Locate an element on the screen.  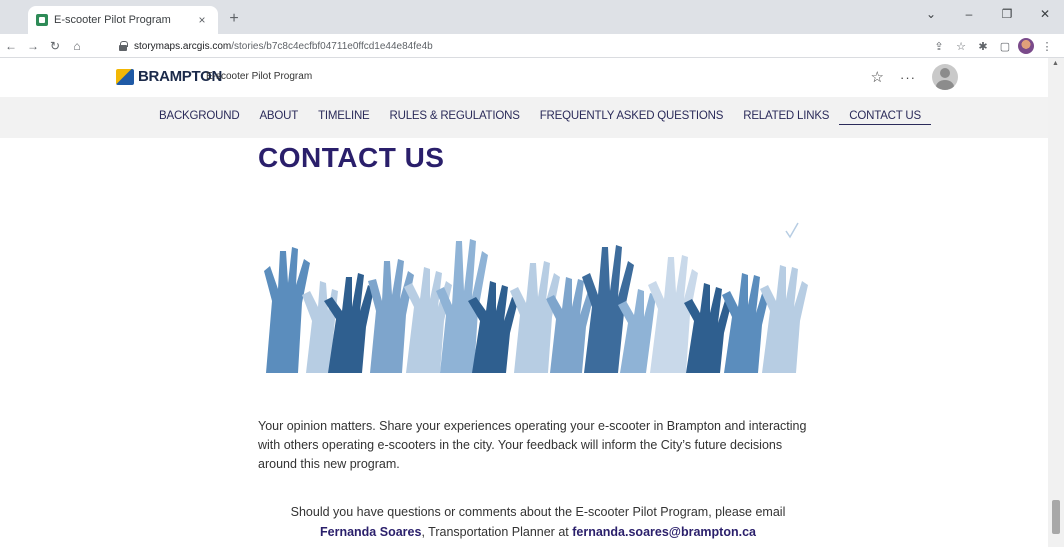
nav-item-faq: FREQUENTLY ASKED QUESTIONS is located at coordinates (632, 117).